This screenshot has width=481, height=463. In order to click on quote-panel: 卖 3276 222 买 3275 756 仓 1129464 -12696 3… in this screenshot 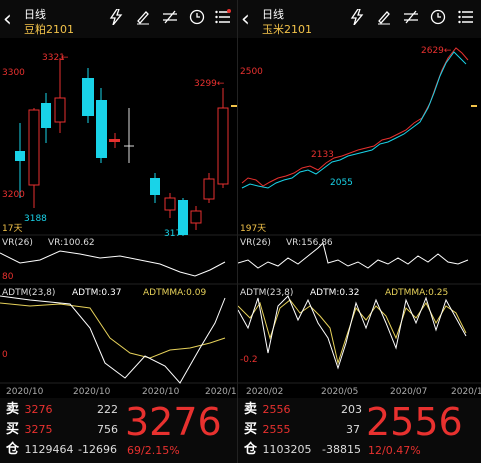, I will do `click(118, 430)`.